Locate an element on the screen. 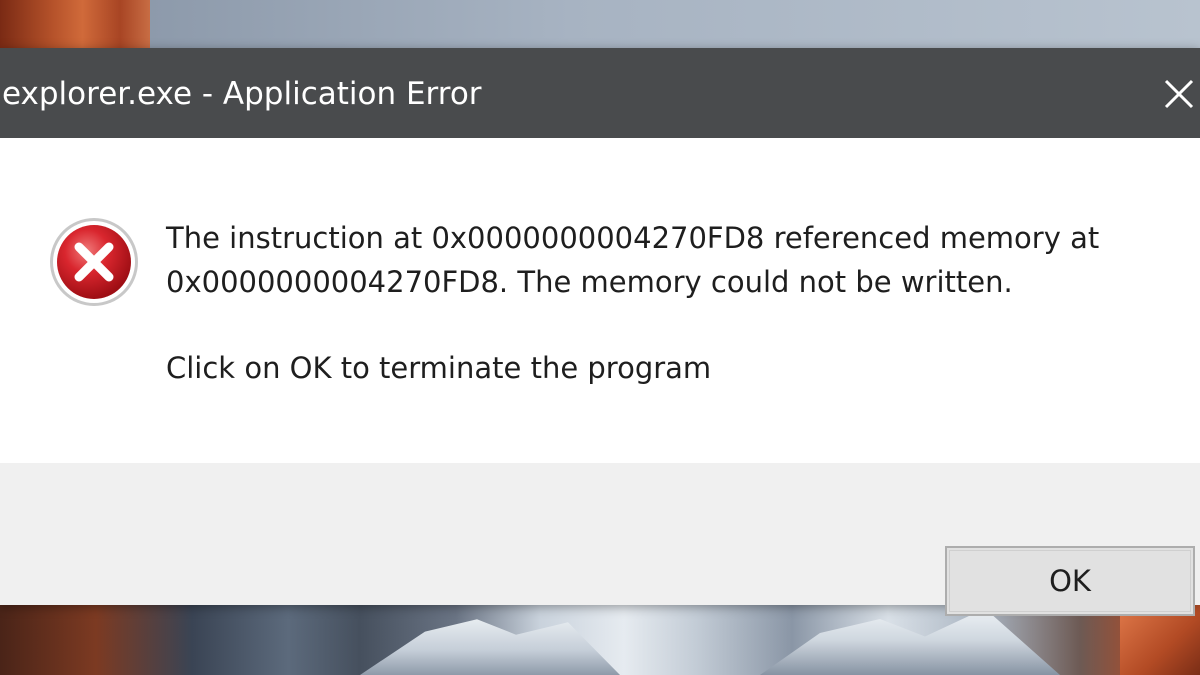 The width and height of the screenshot is (1200, 675). dialog-titlebar: explorer.exe - Application Error is located at coordinates (600, 93).